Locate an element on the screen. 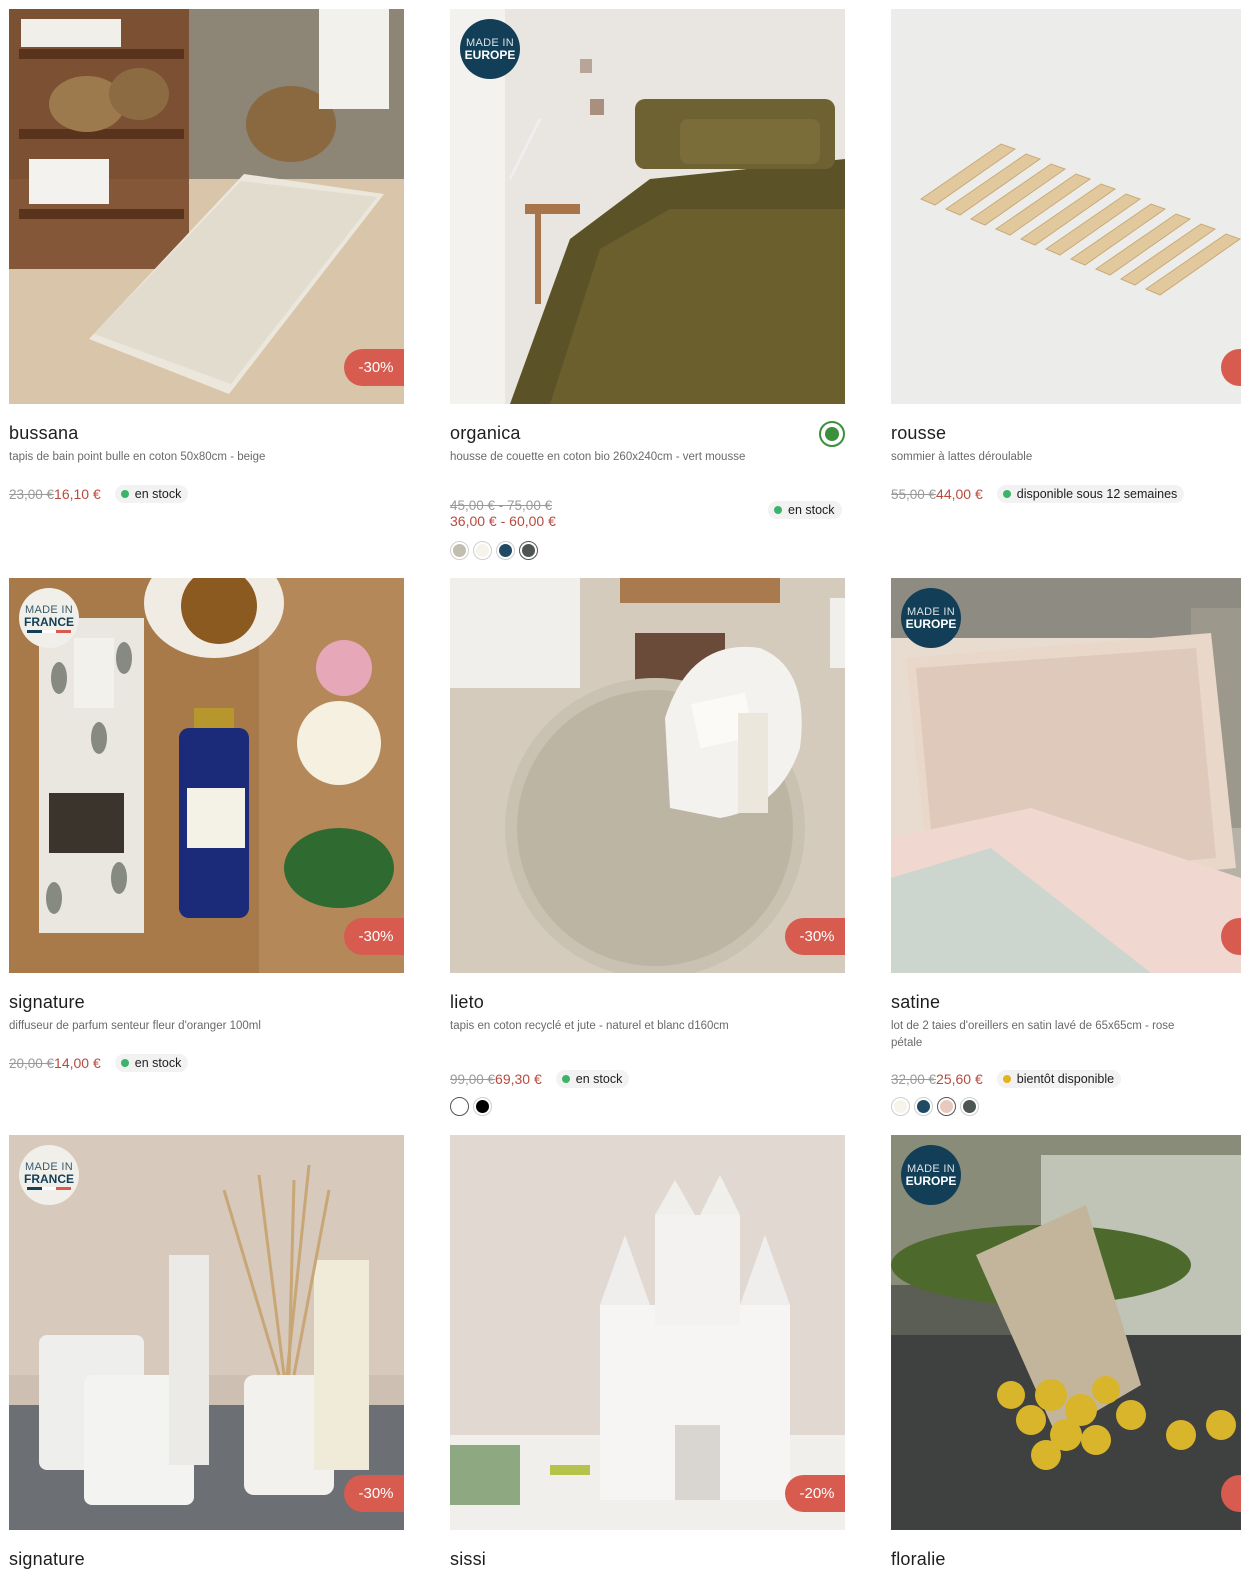 This screenshot has width=1250, height=1579. product-name: satine is located at coordinates (915, 1002).